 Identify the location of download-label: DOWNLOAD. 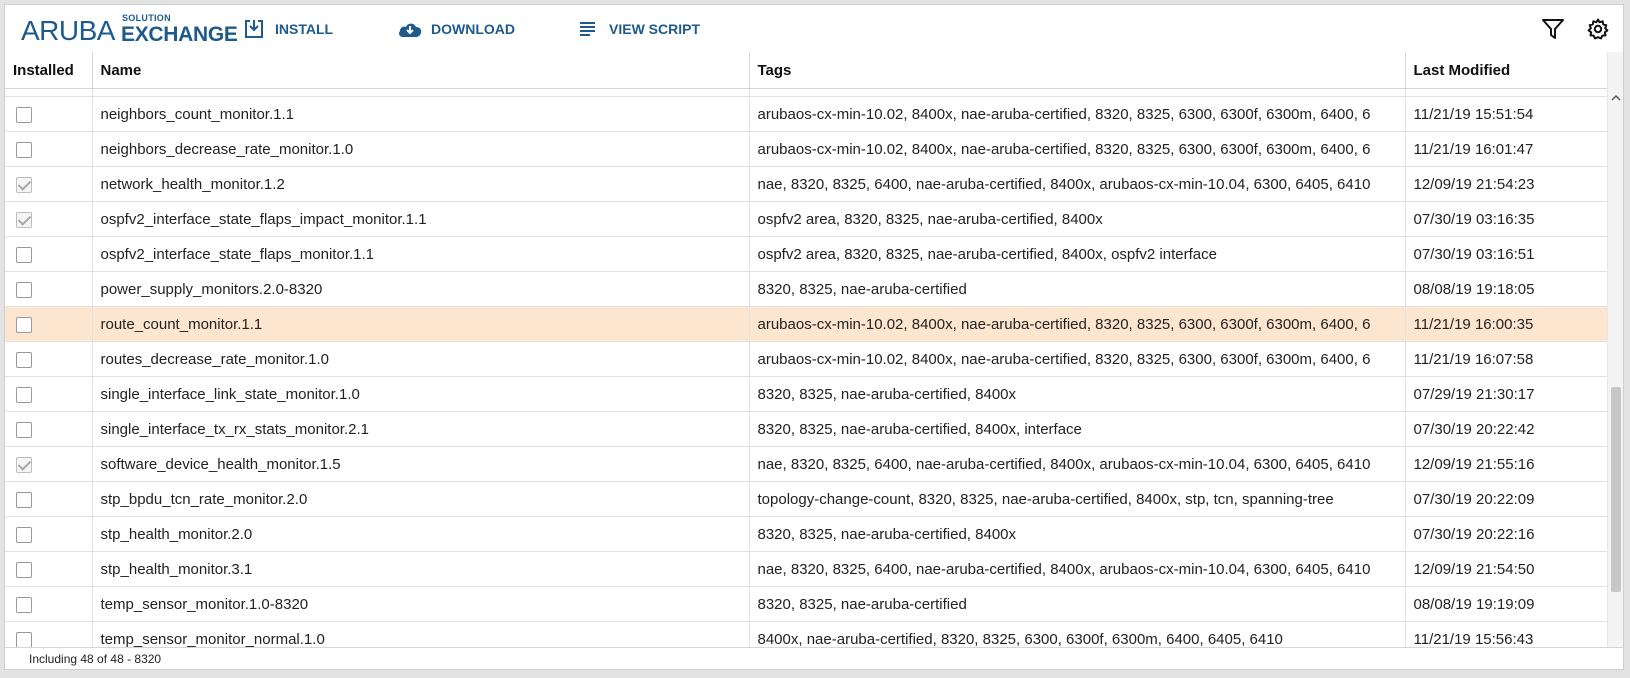
(473, 29).